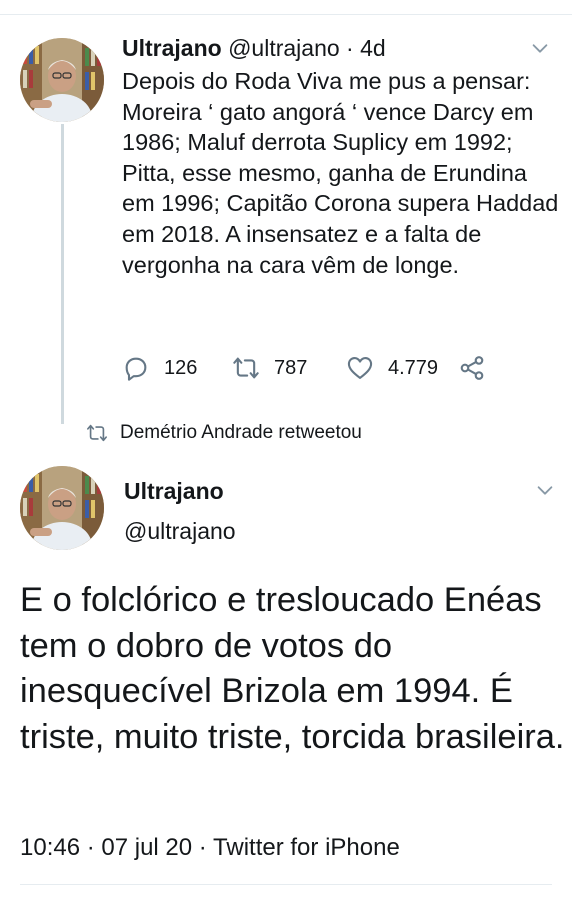  I want to click on tweet1-author-name: Ultrajano, so click(172, 48).